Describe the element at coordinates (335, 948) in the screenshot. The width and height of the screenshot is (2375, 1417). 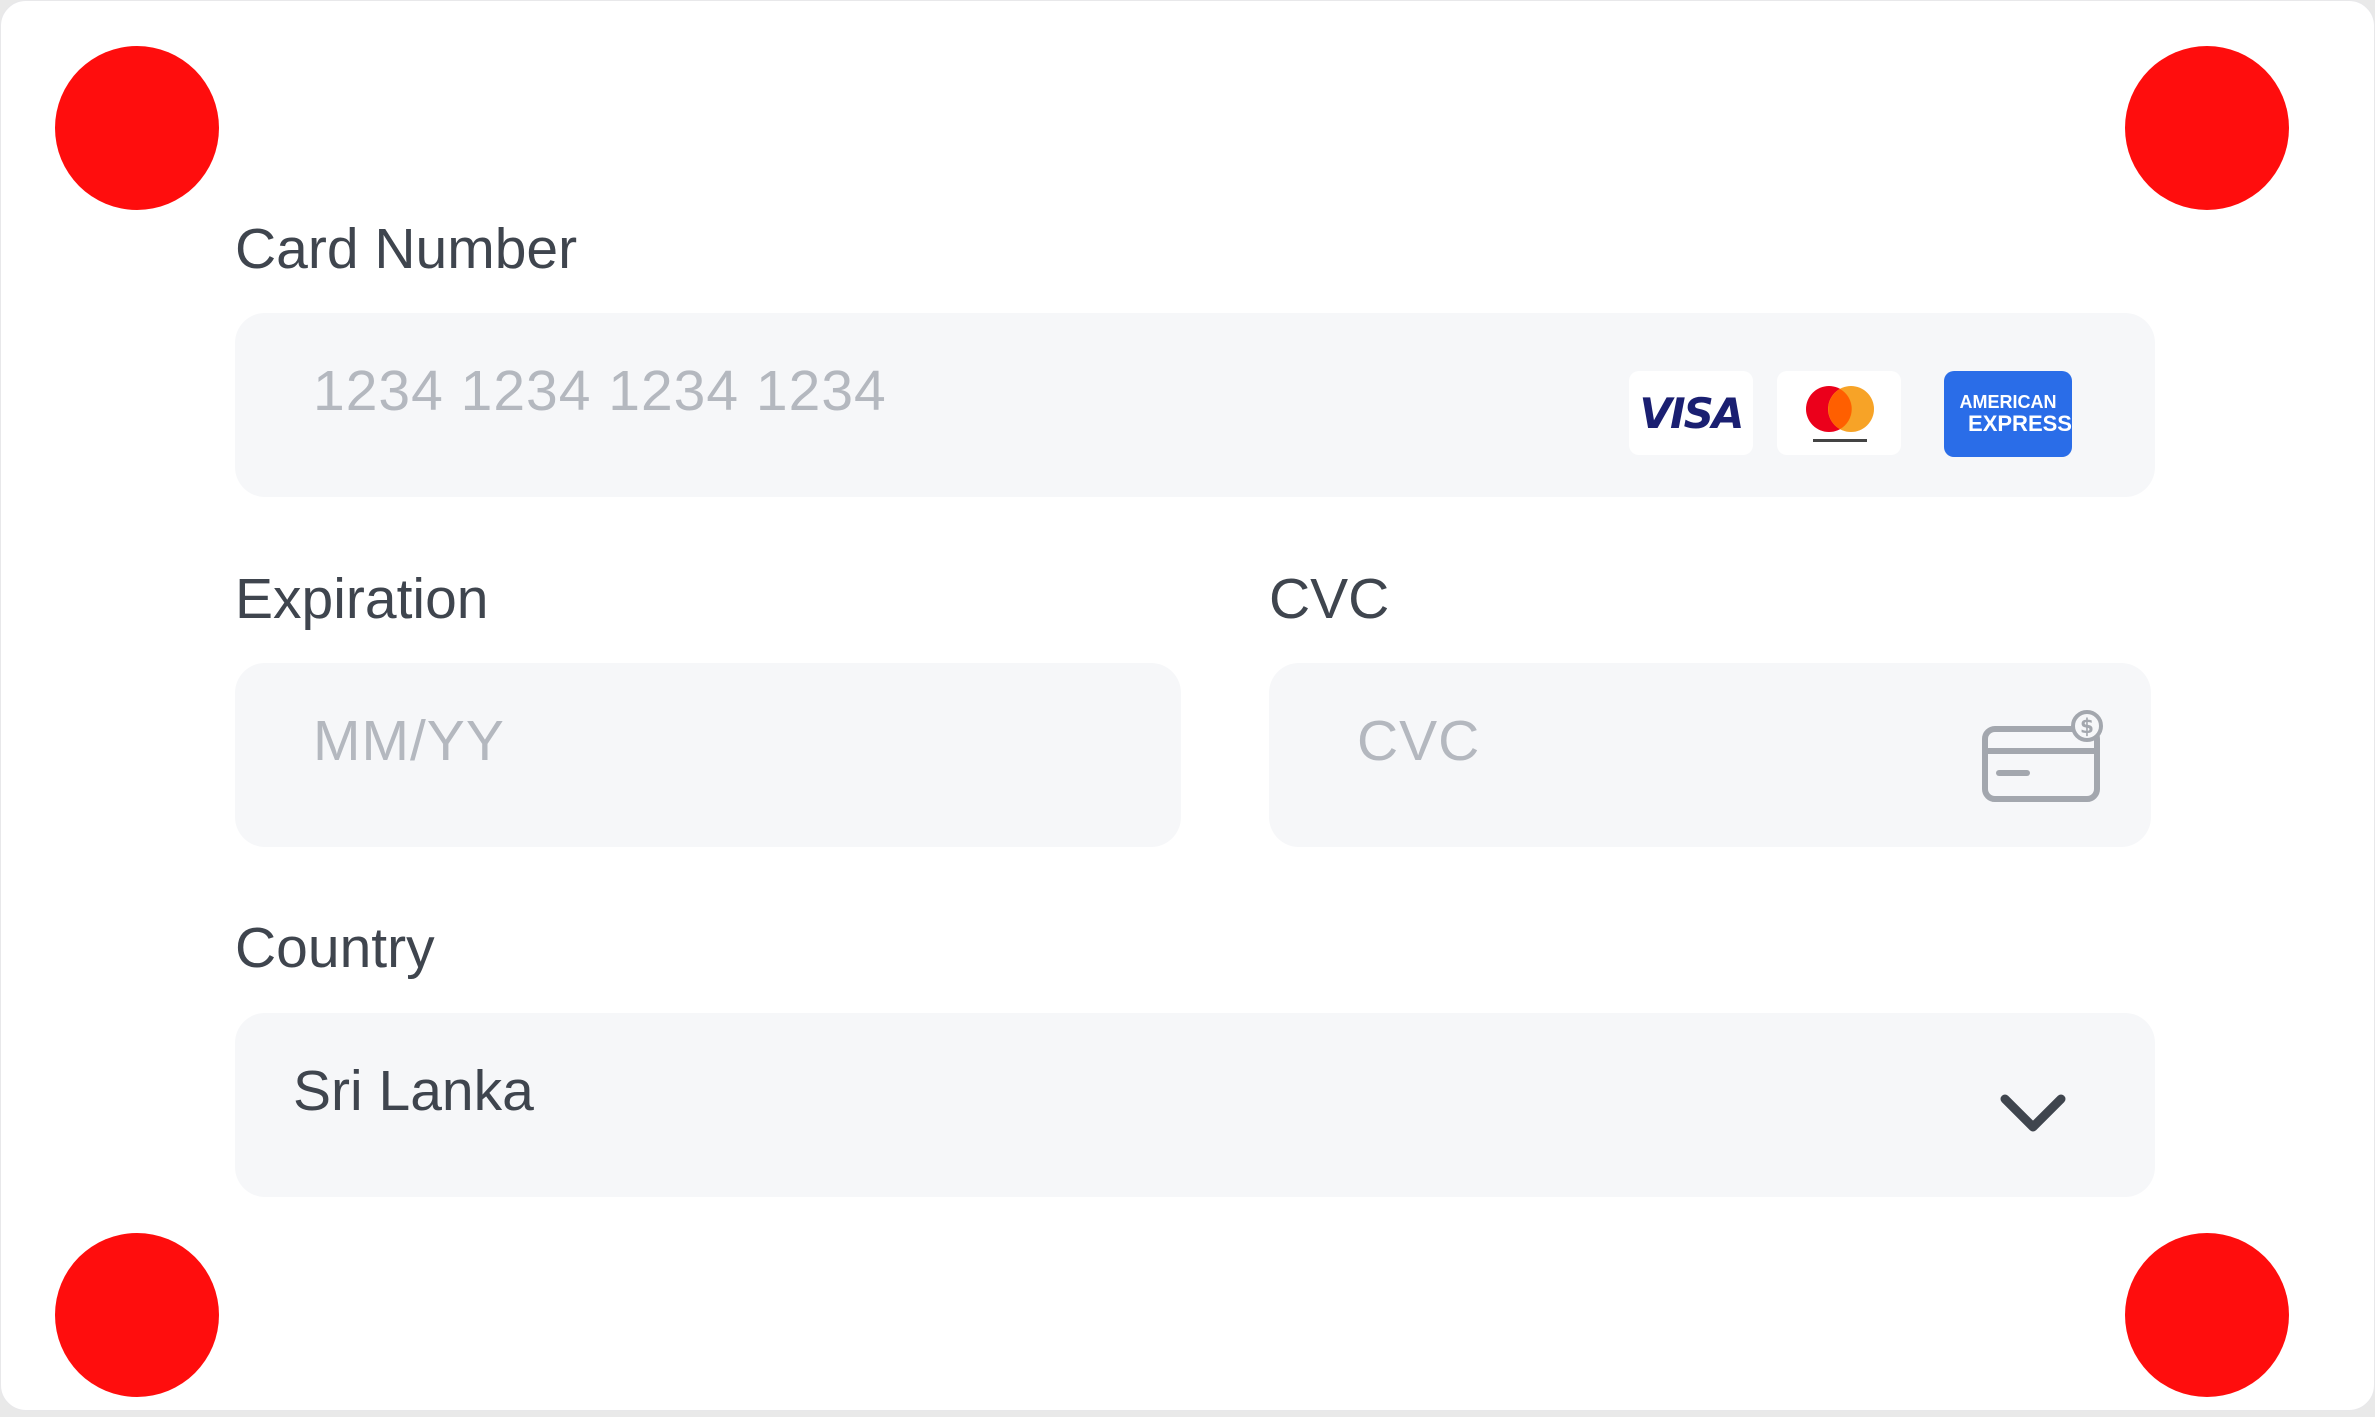
I see `country-label: Country` at that location.